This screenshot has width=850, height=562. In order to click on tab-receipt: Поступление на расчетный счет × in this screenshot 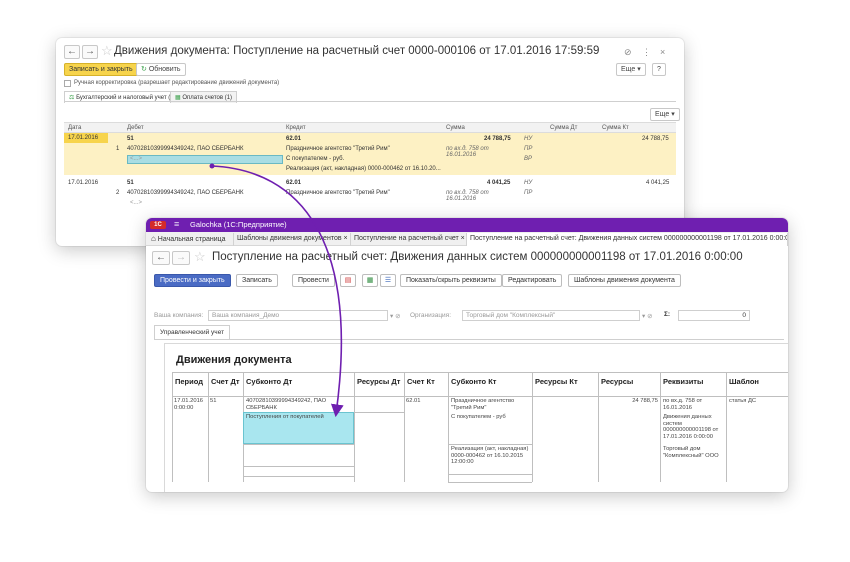, I will do `click(409, 239)`.